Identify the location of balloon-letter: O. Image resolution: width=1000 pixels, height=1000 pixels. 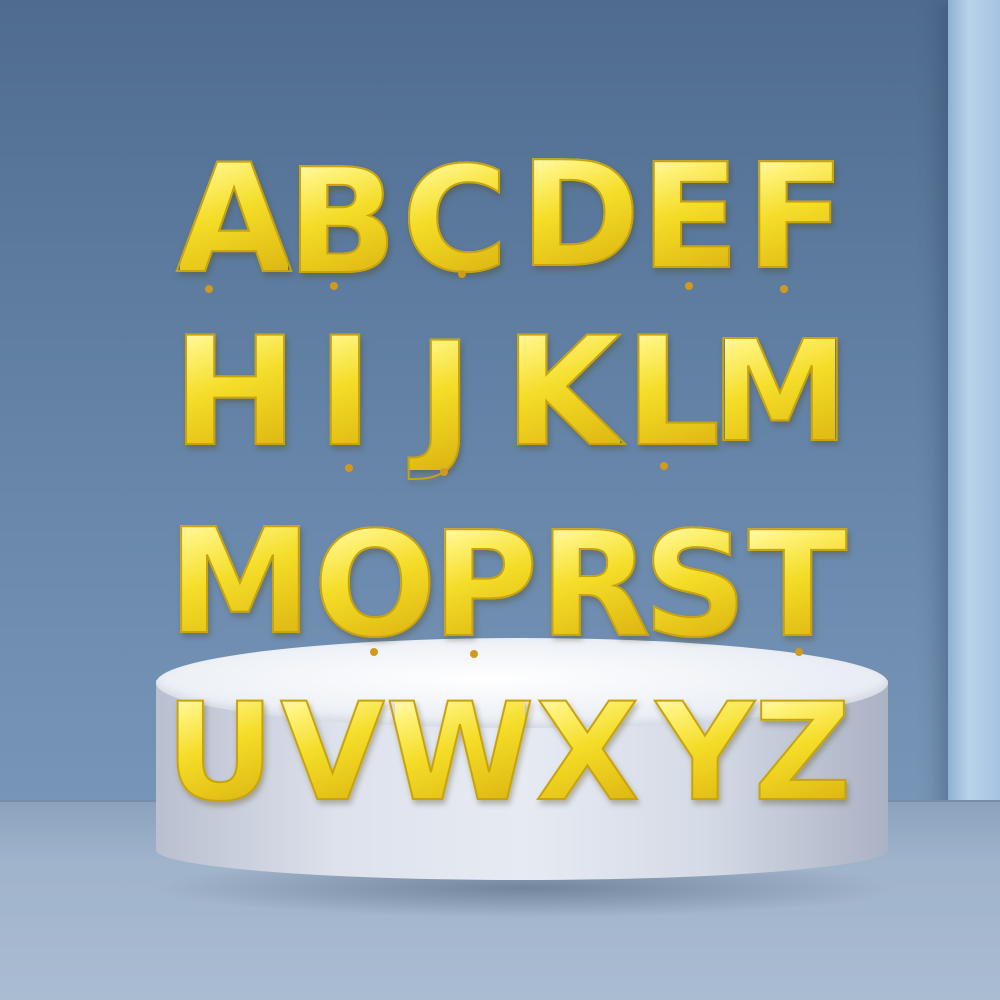
(374, 585).